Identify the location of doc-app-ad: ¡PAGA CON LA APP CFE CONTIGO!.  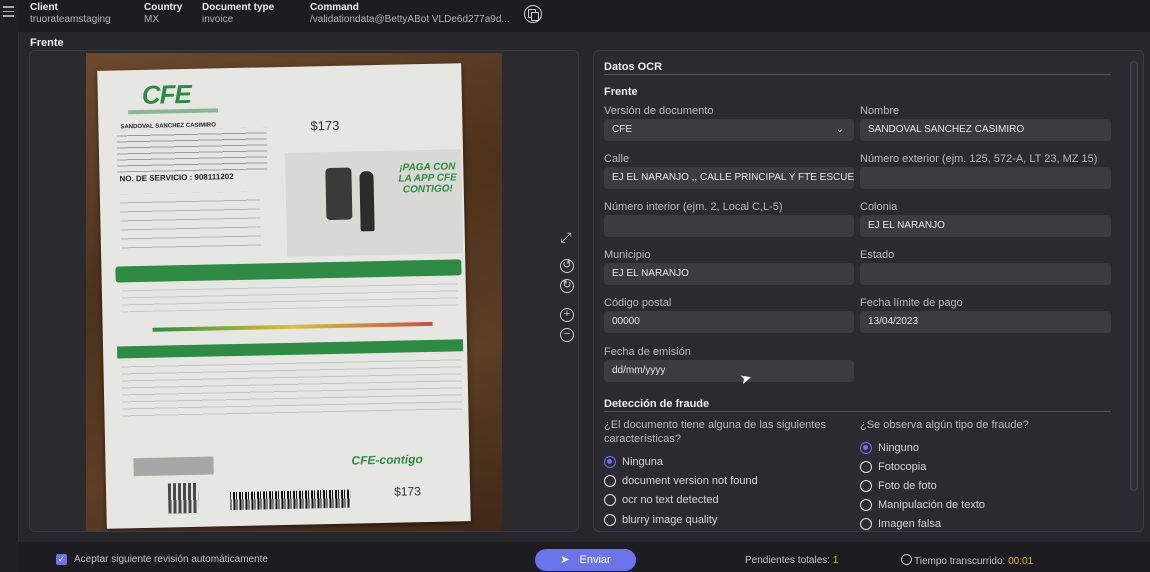
(374, 203).